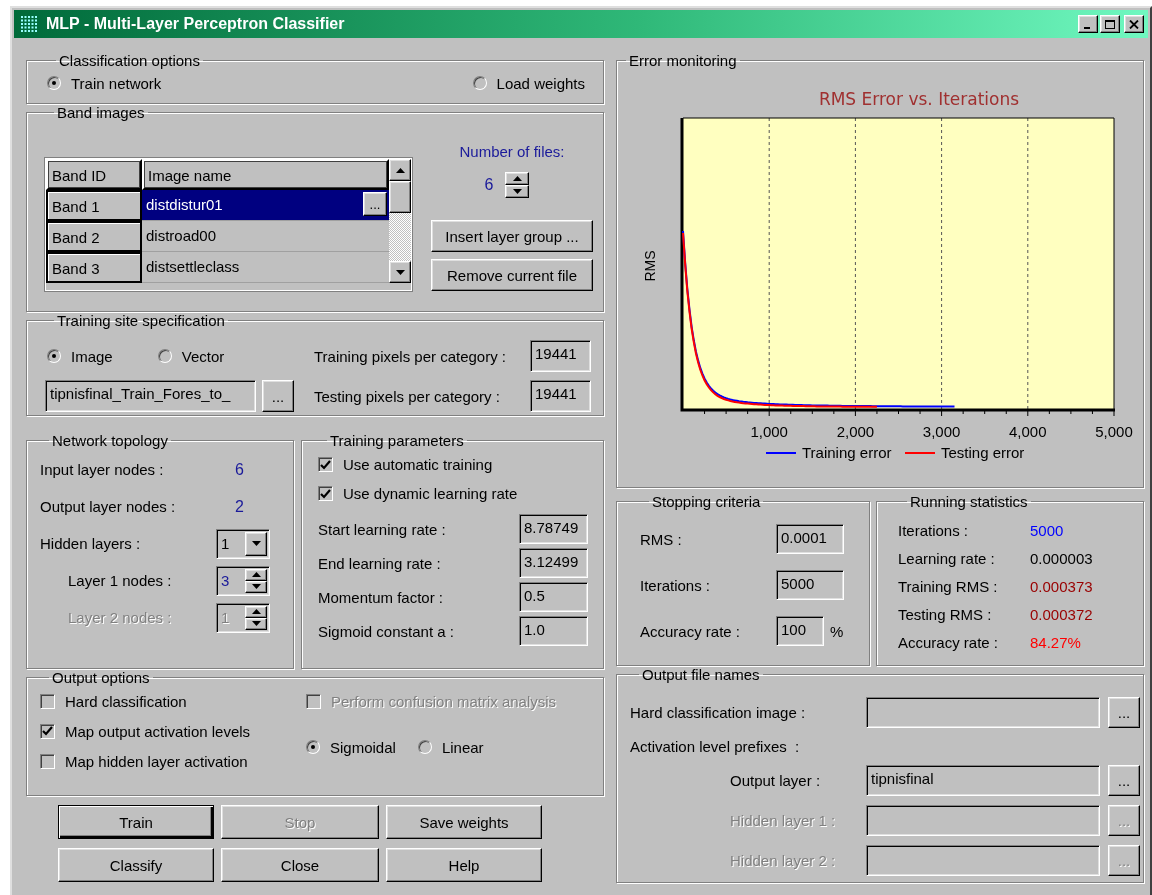 This screenshot has height=895, width=1152. Describe the element at coordinates (156, 761) in the screenshot. I see `option-label: Map hidden layer activation` at that location.